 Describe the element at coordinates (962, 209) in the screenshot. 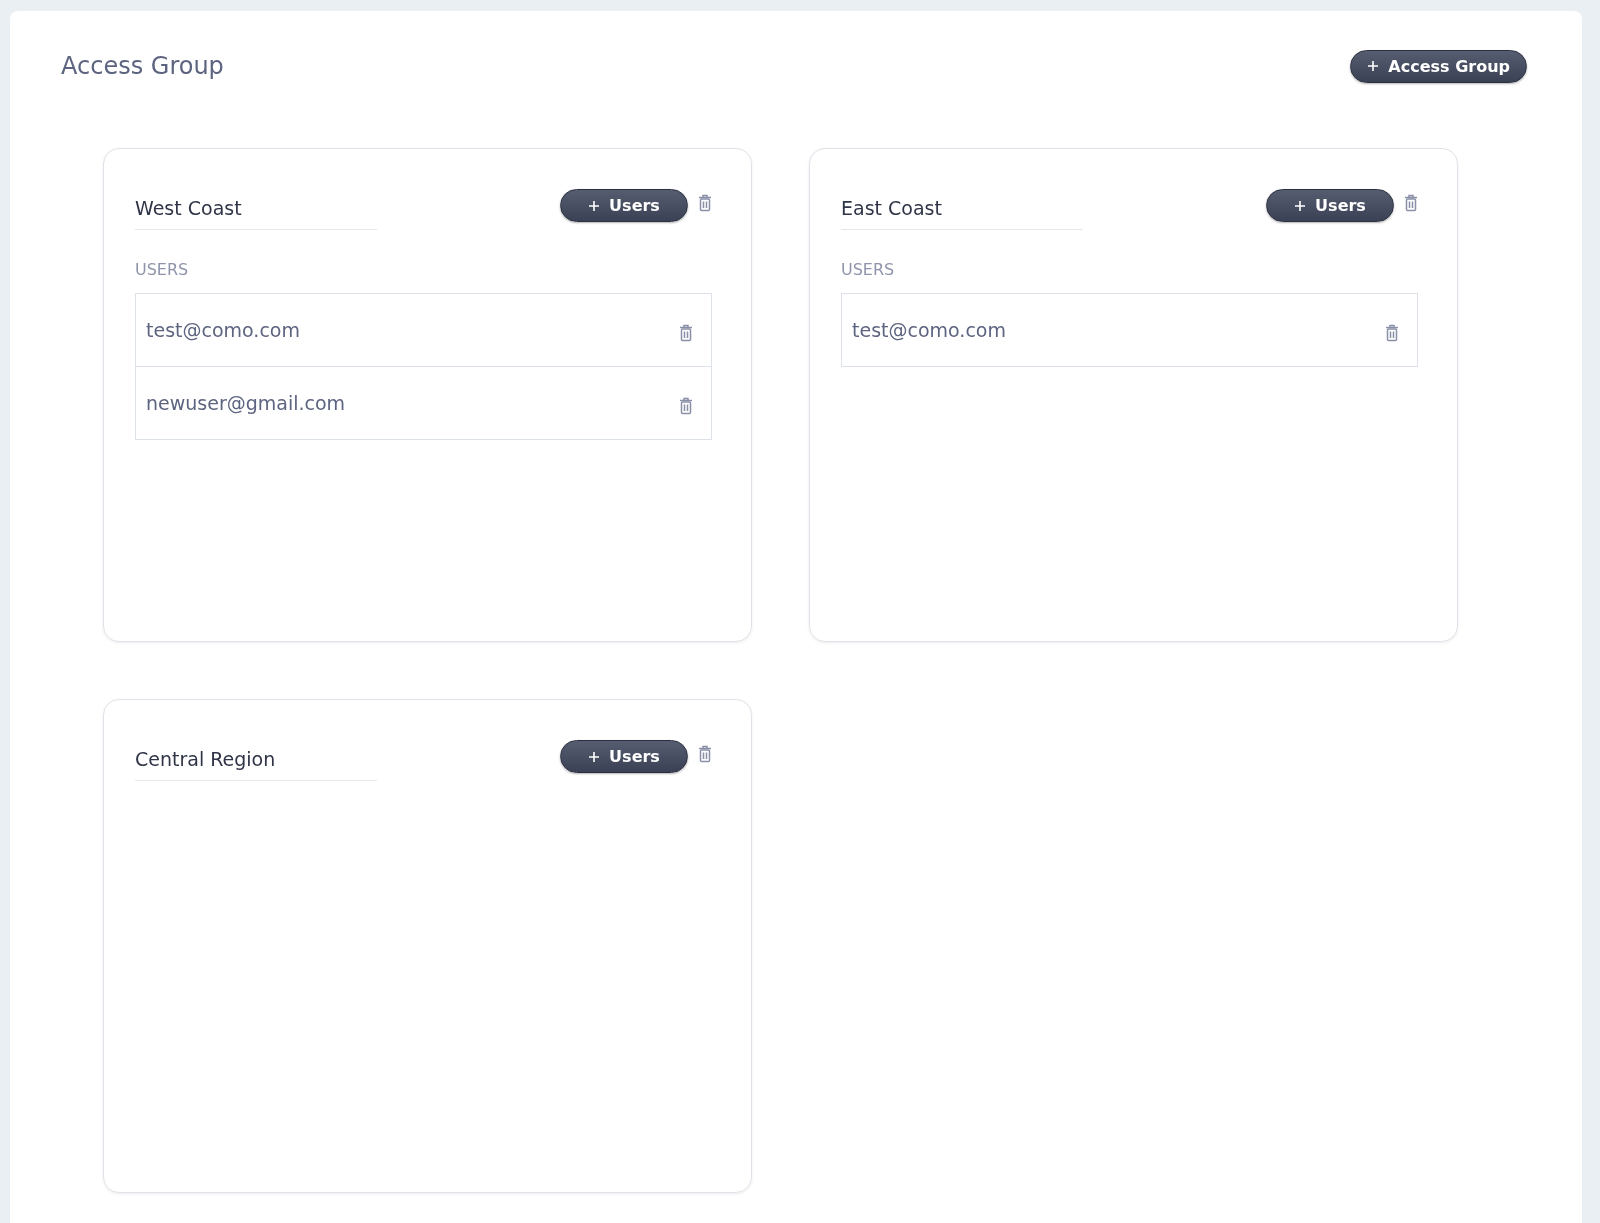

I see `group-name: East Coast` at that location.